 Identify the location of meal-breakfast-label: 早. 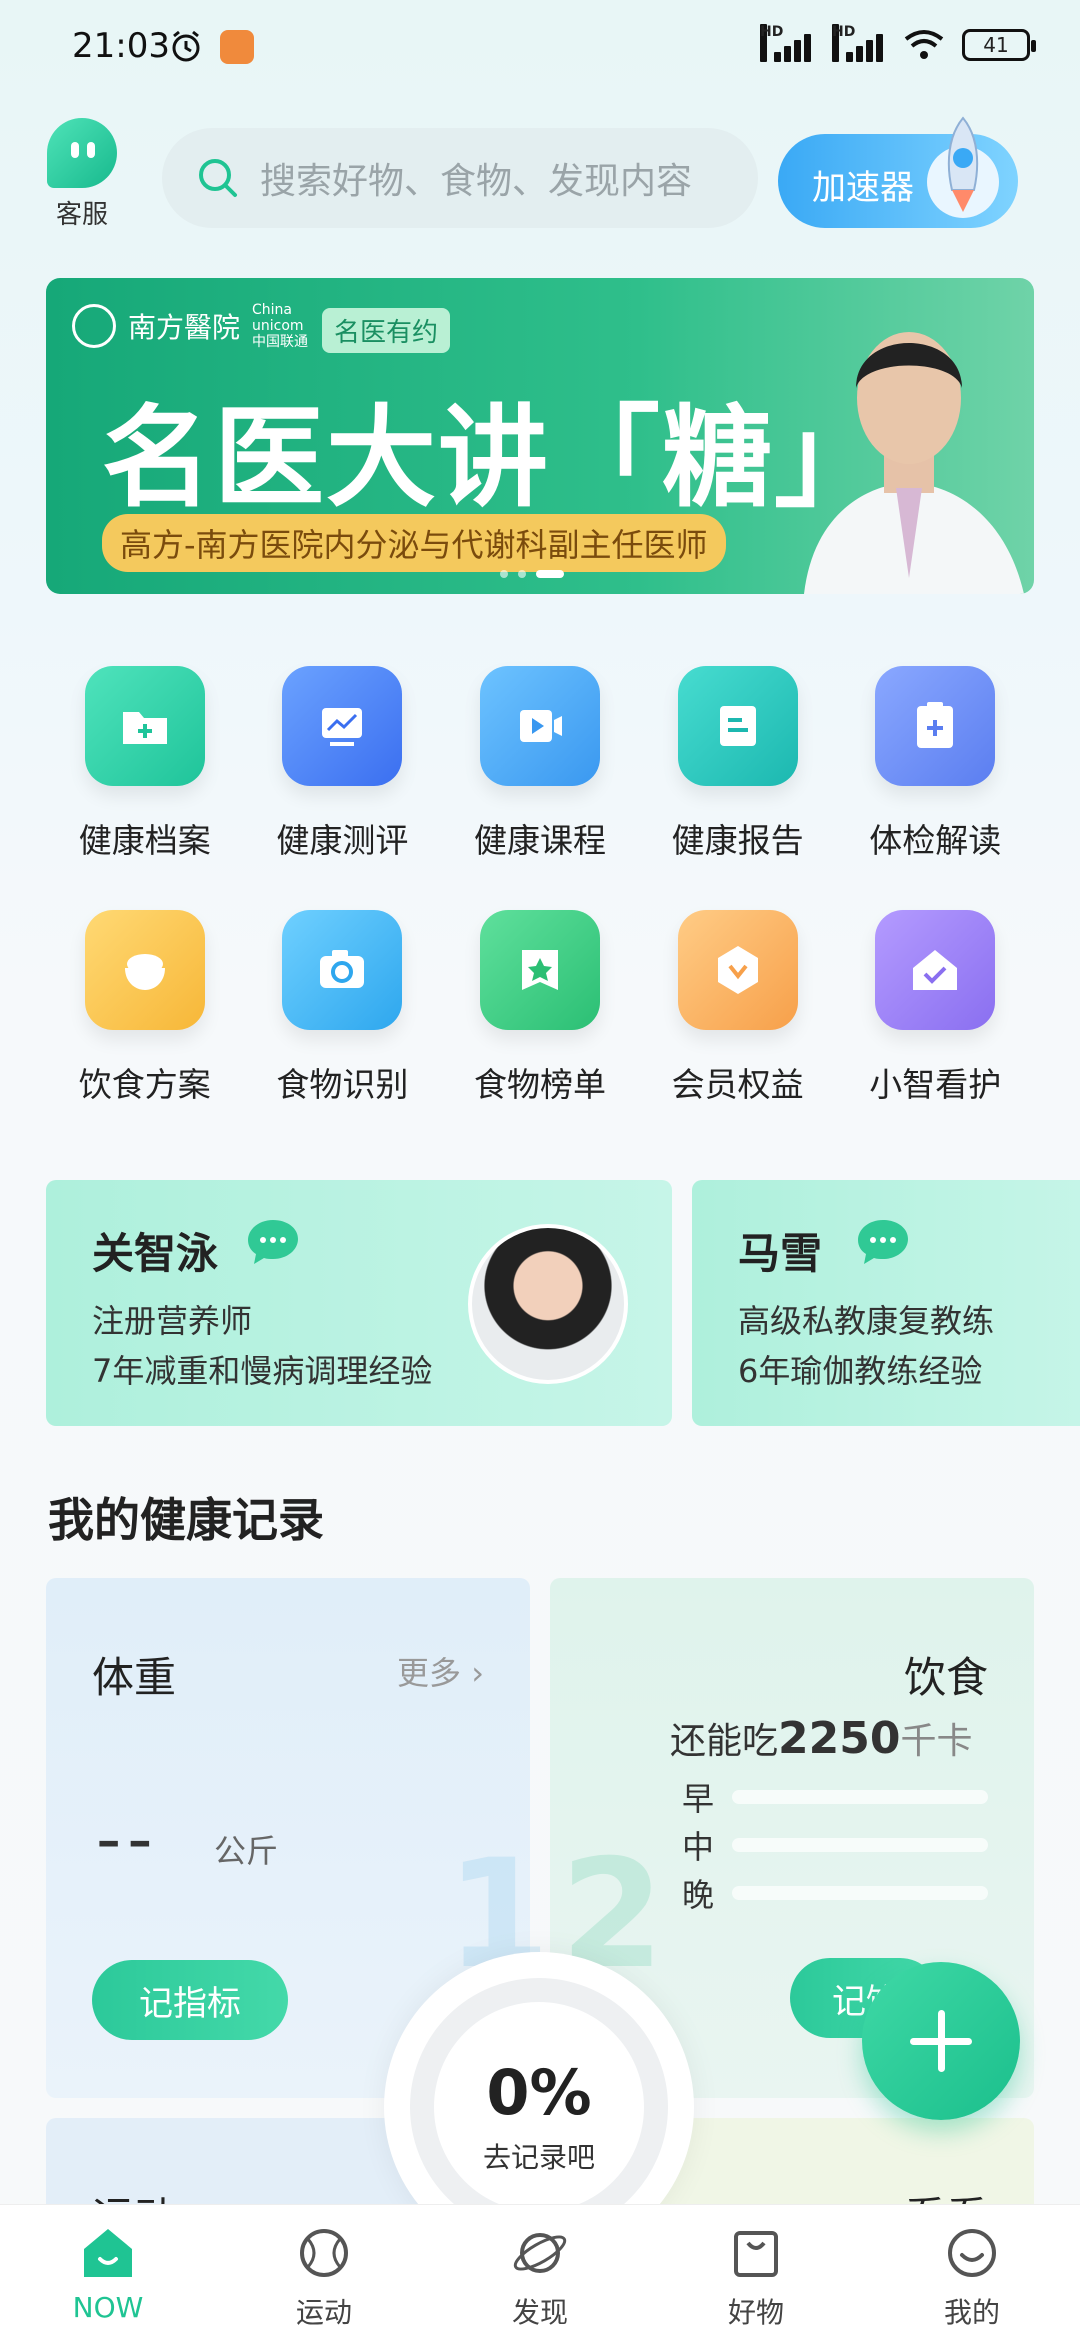
(698, 1799).